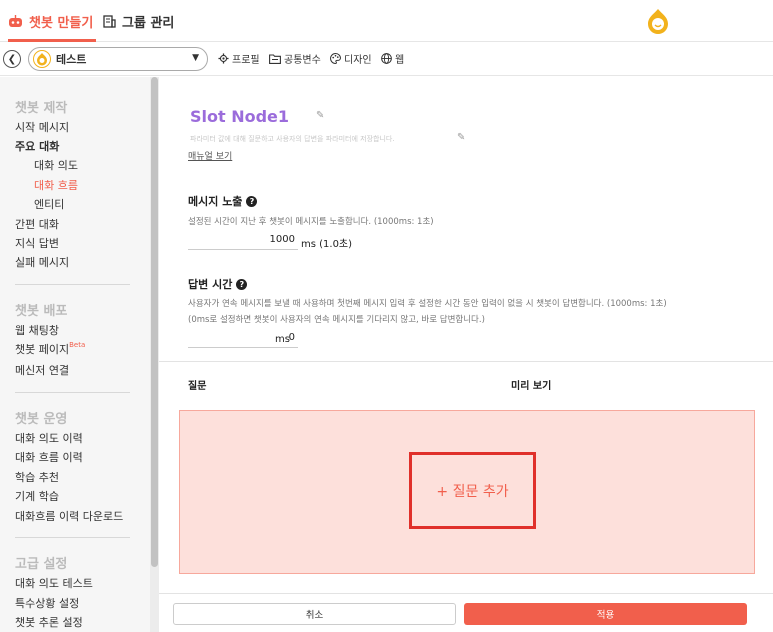 The height and width of the screenshot is (632, 773). I want to click on add-question-button: + 질문 추가, so click(472, 490).